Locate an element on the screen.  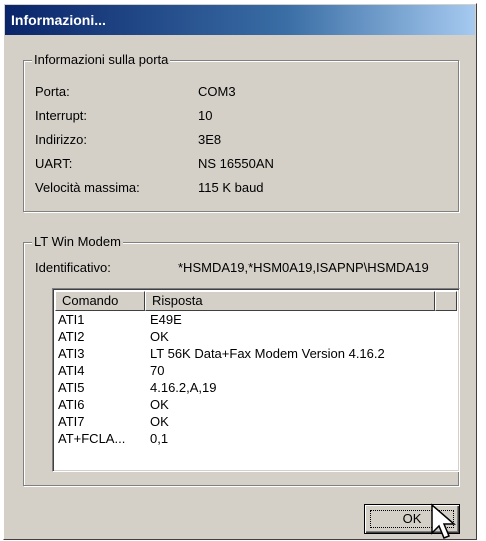
list-item-command: ATI4 is located at coordinates (71, 370).